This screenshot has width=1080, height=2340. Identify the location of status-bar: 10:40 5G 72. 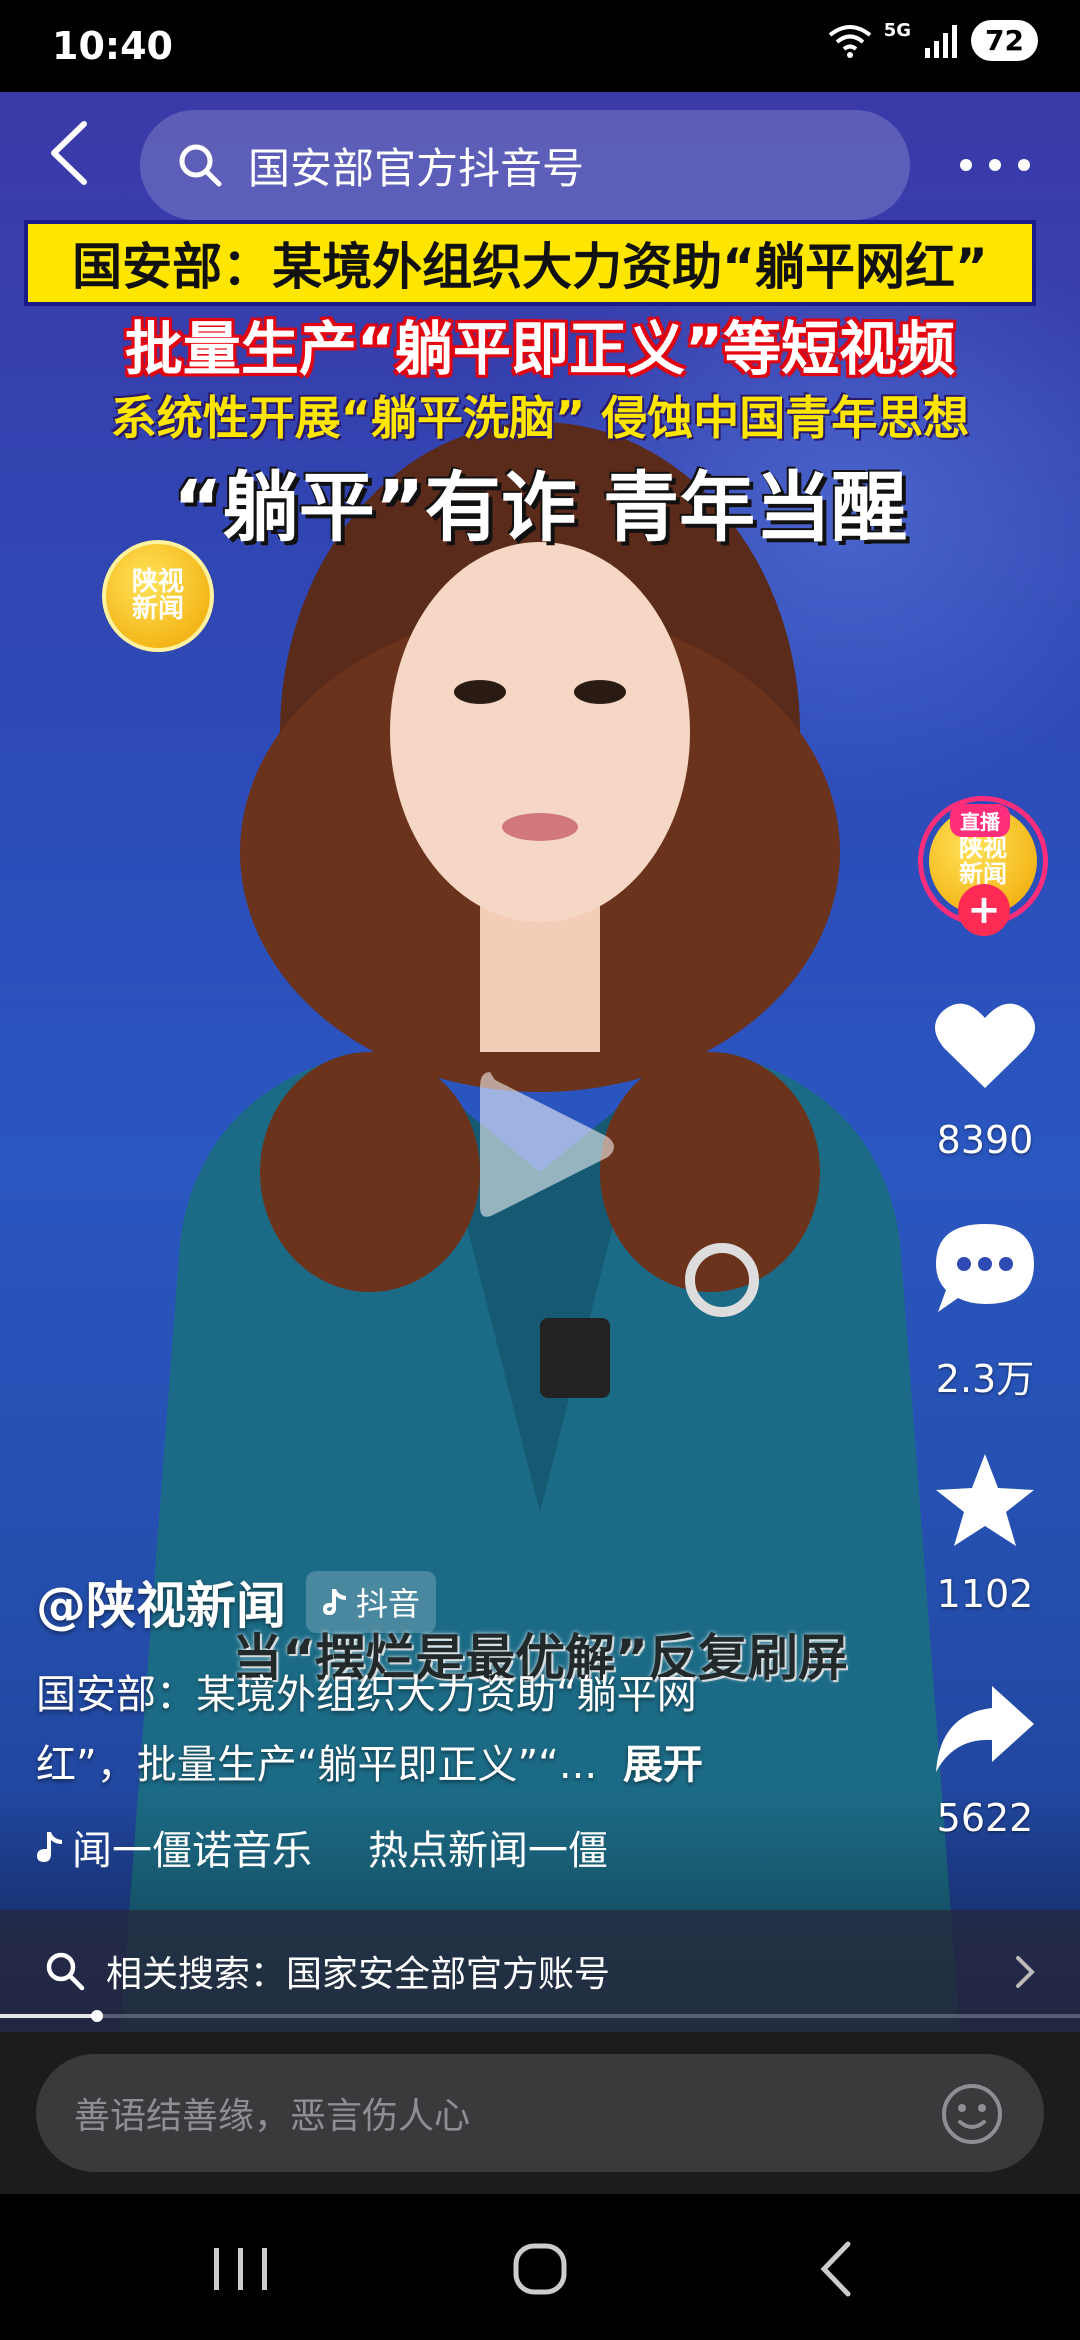
(540, 46).